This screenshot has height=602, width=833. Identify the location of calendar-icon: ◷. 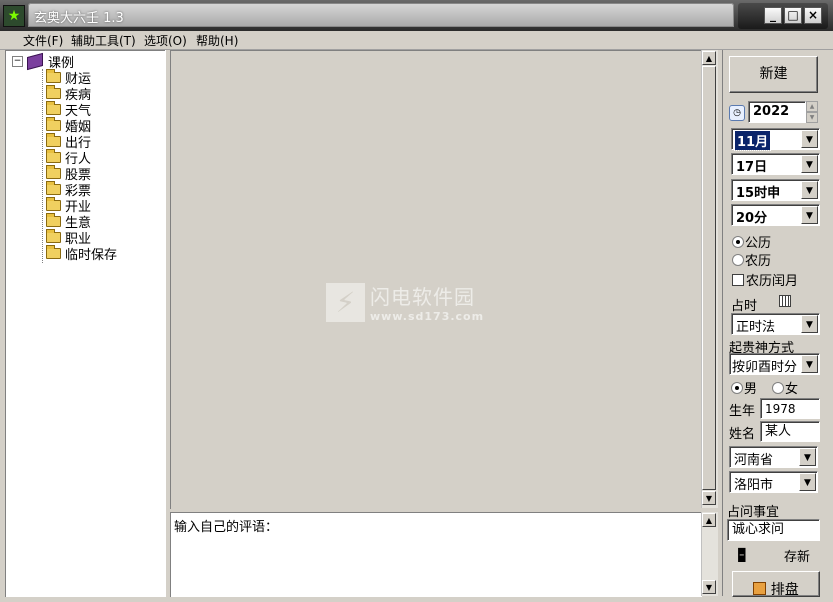
(737, 113).